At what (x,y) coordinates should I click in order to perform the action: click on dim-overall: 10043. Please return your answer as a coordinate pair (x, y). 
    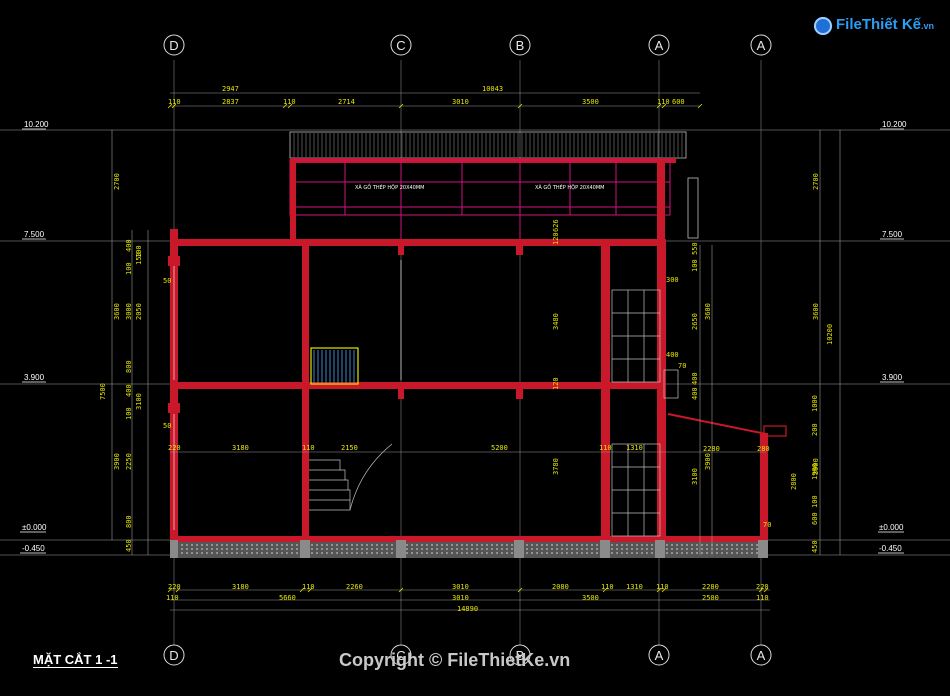
    Looking at the image, I should click on (492, 89).